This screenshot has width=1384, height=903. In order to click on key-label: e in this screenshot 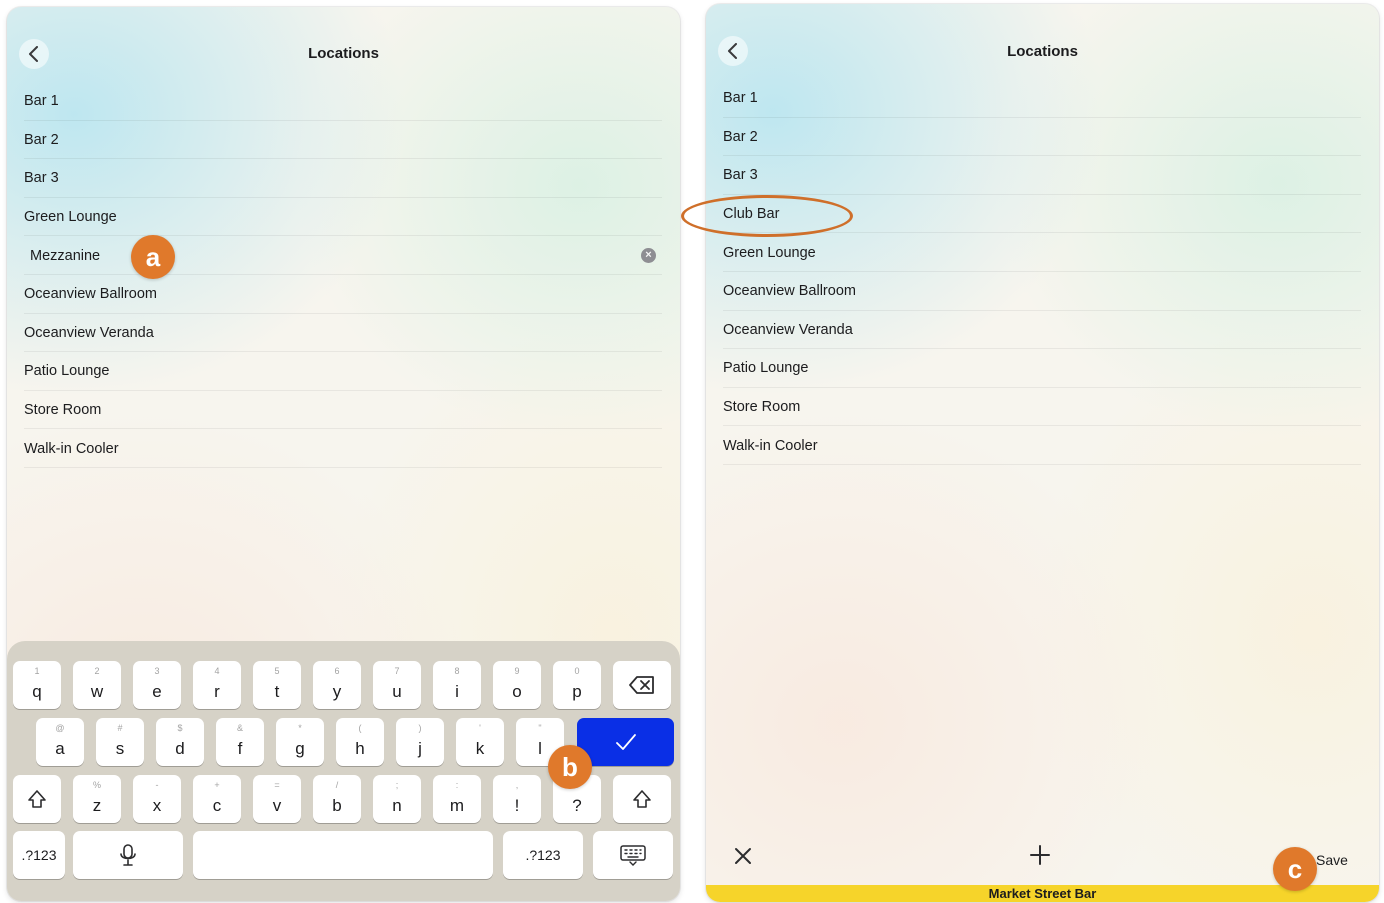, I will do `click(157, 691)`.